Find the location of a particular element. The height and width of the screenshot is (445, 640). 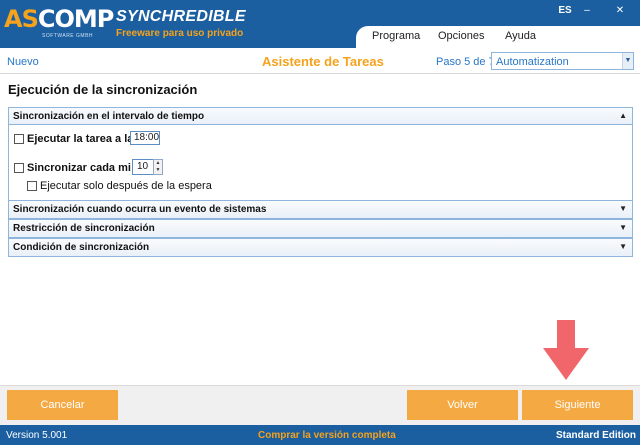

stepper-down-icon: ▼ is located at coordinates (158, 170).